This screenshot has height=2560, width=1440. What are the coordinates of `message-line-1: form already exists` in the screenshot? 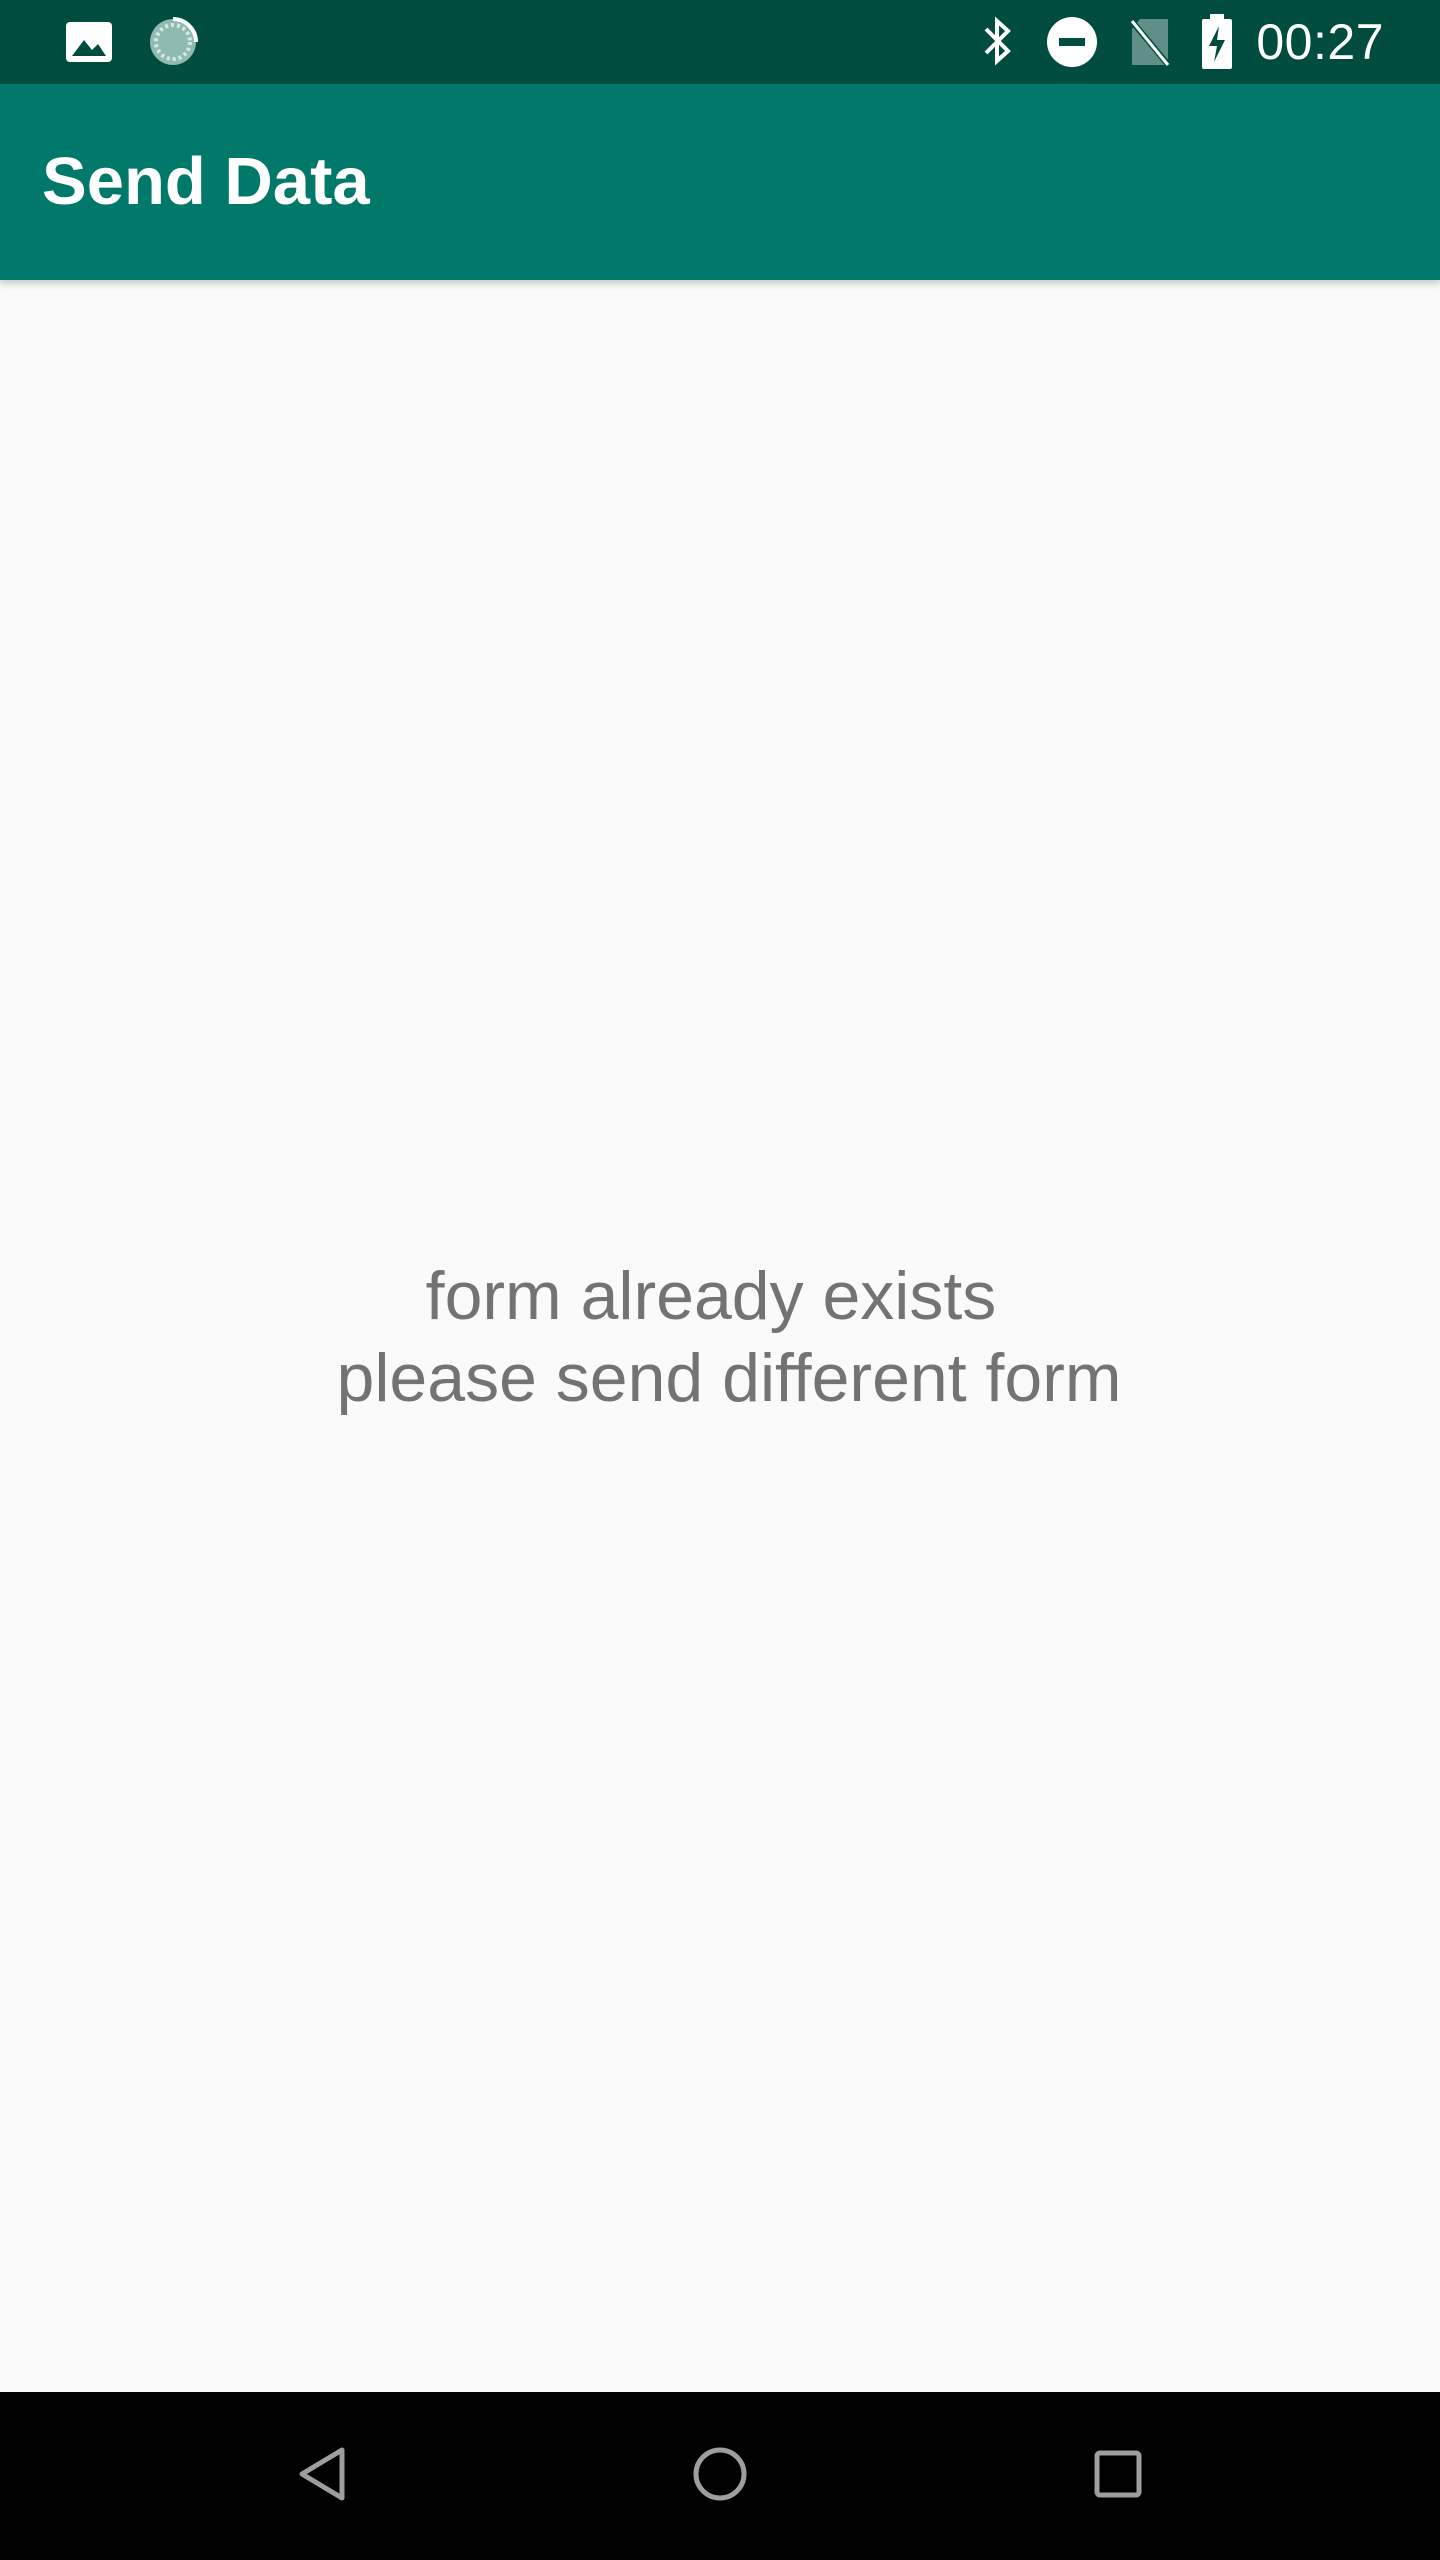 It's located at (711, 1296).